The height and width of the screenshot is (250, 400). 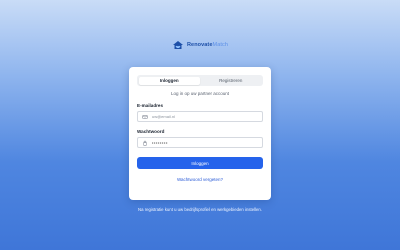 What do you see at coordinates (200, 179) in the screenshot?
I see `forgot-password-link: Wachtwoord vergeten?` at bounding box center [200, 179].